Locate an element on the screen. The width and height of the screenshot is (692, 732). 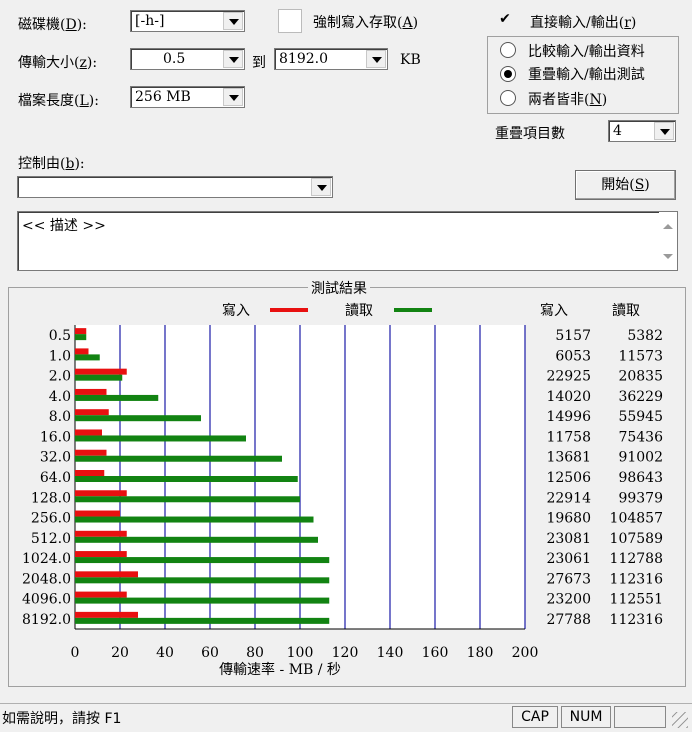
y-tick-label: 0.5 is located at coordinates (60, 336).